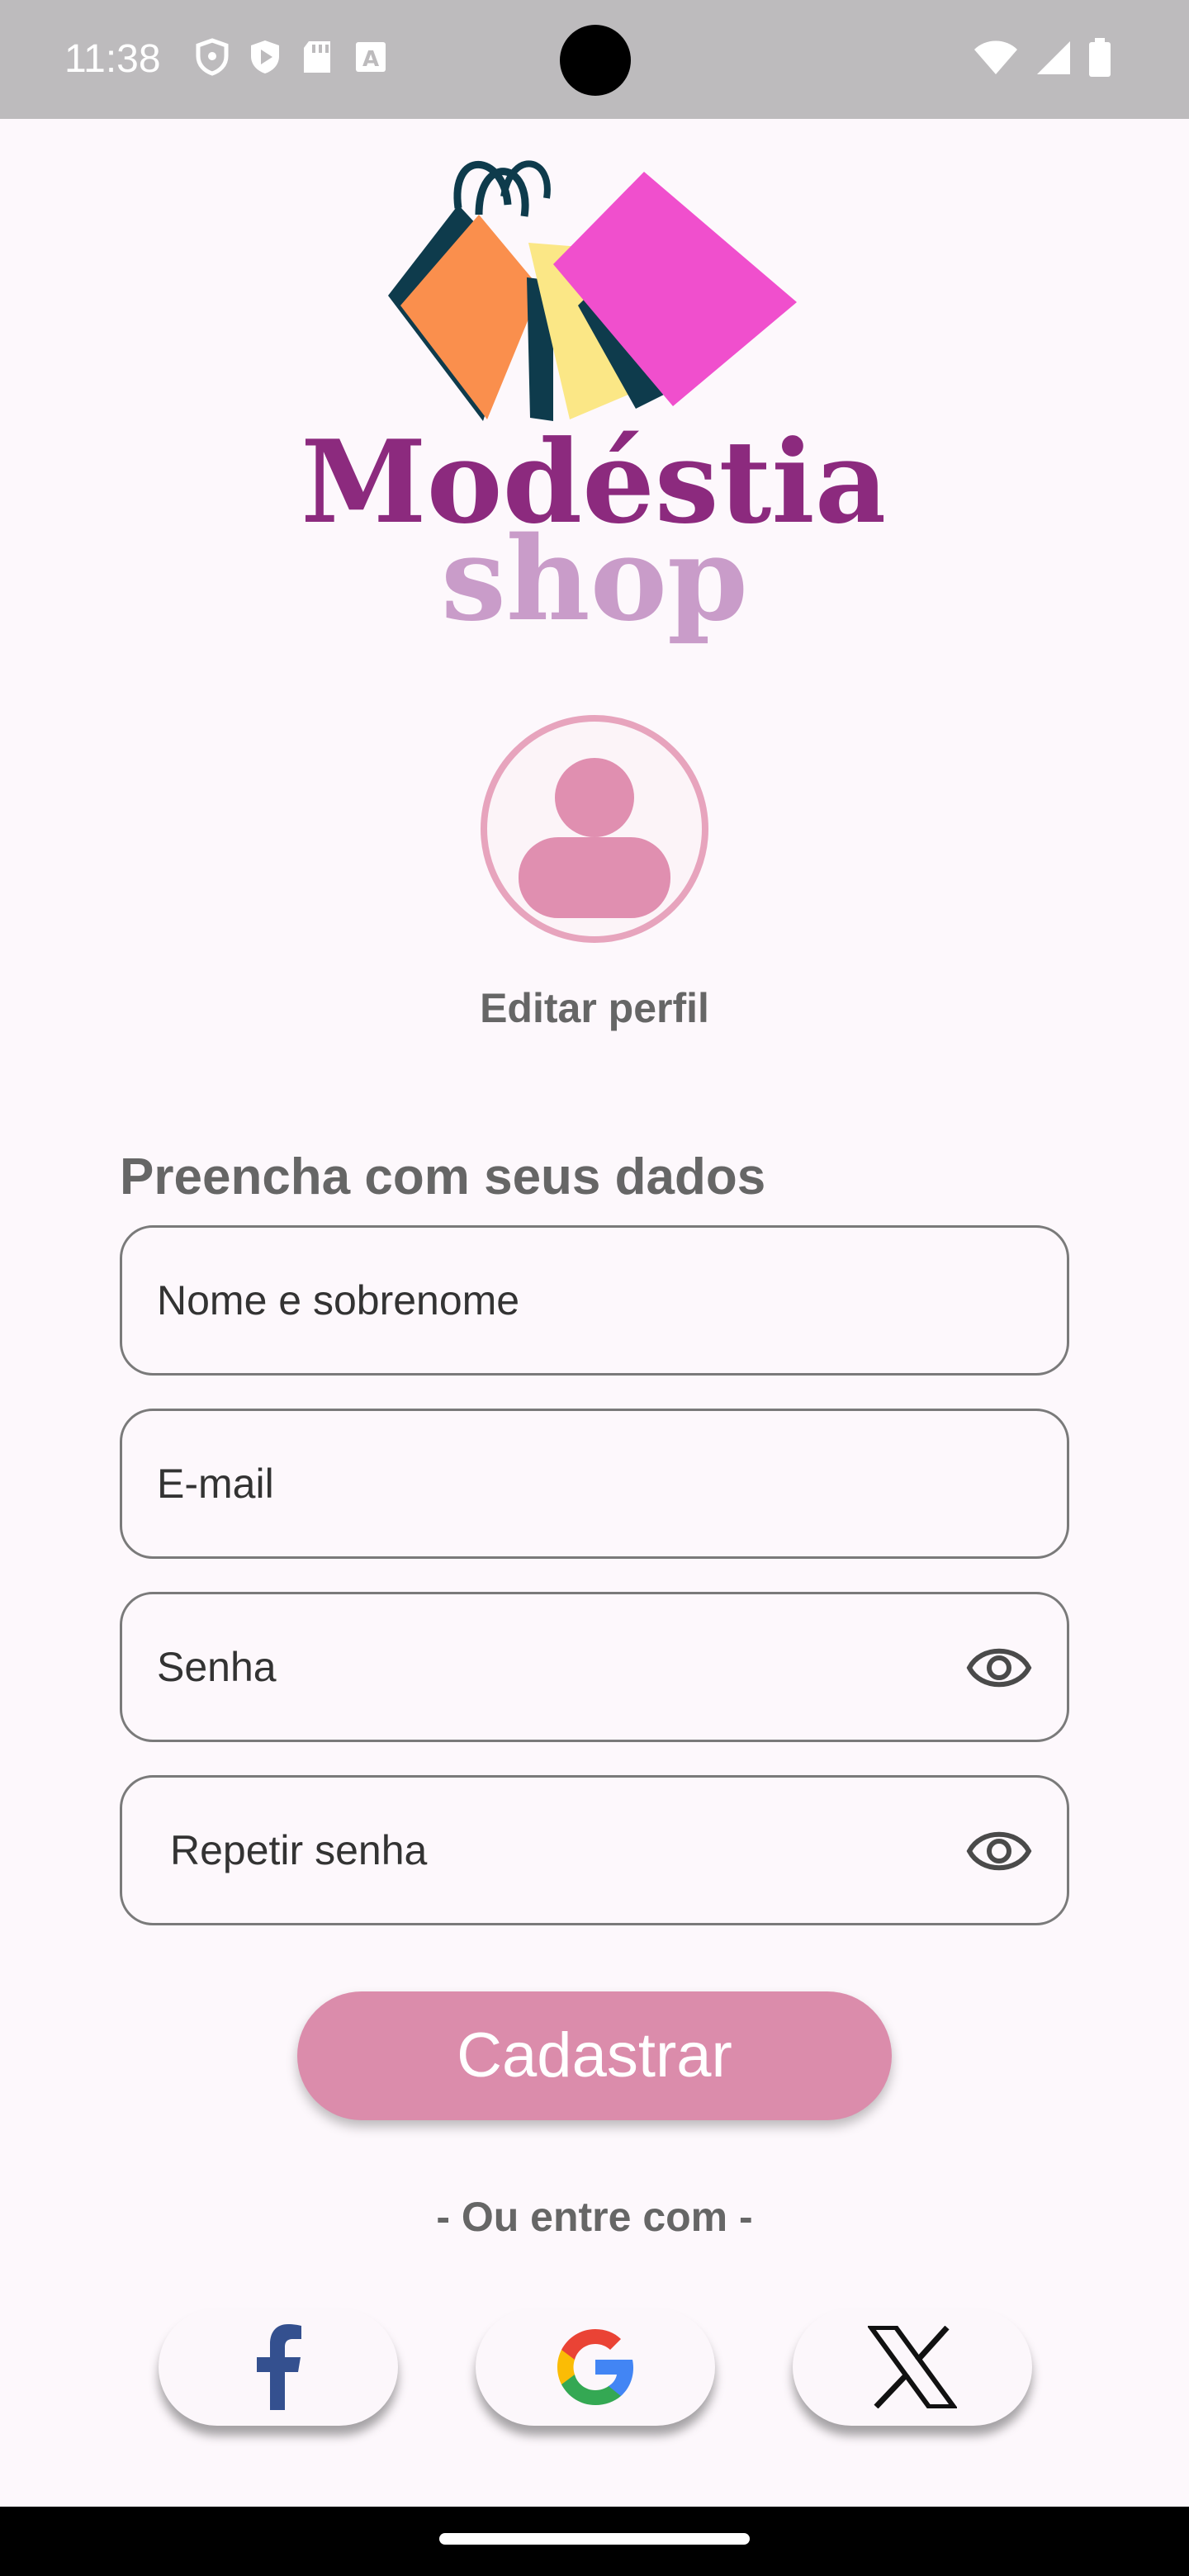 The image size is (1189, 2576). What do you see at coordinates (215, 1484) in the screenshot?
I see `email-placeholder: E-mail` at bounding box center [215, 1484].